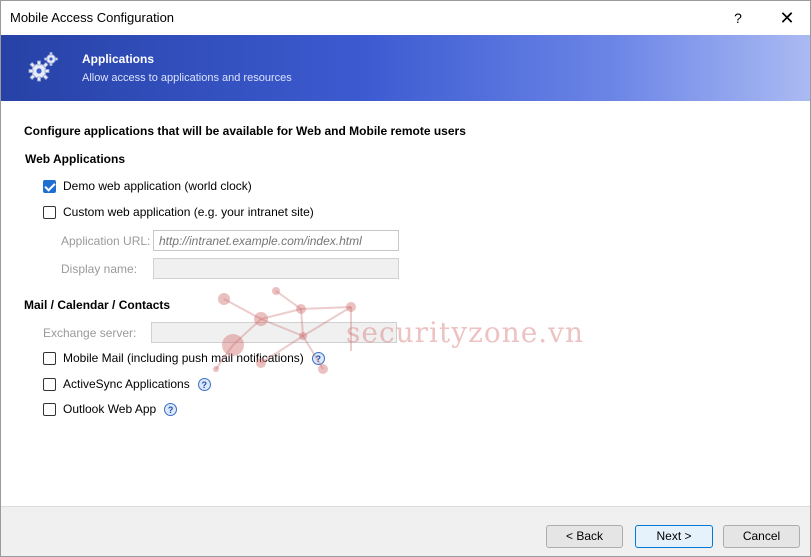 Image resolution: width=811 pixels, height=557 pixels. I want to click on footer-bar: < Back Next > Cancel, so click(405, 531).